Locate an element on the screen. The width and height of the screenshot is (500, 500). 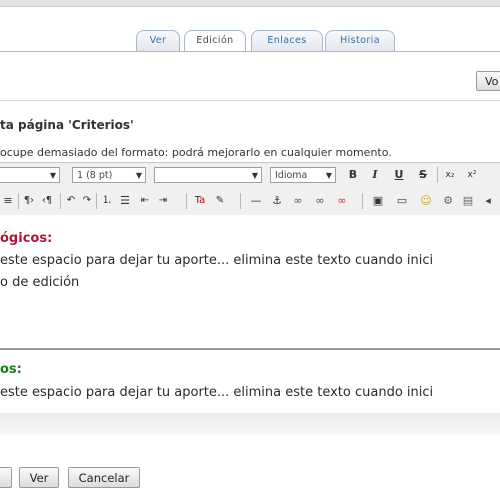
language-value: Idioma is located at coordinates (291, 175).